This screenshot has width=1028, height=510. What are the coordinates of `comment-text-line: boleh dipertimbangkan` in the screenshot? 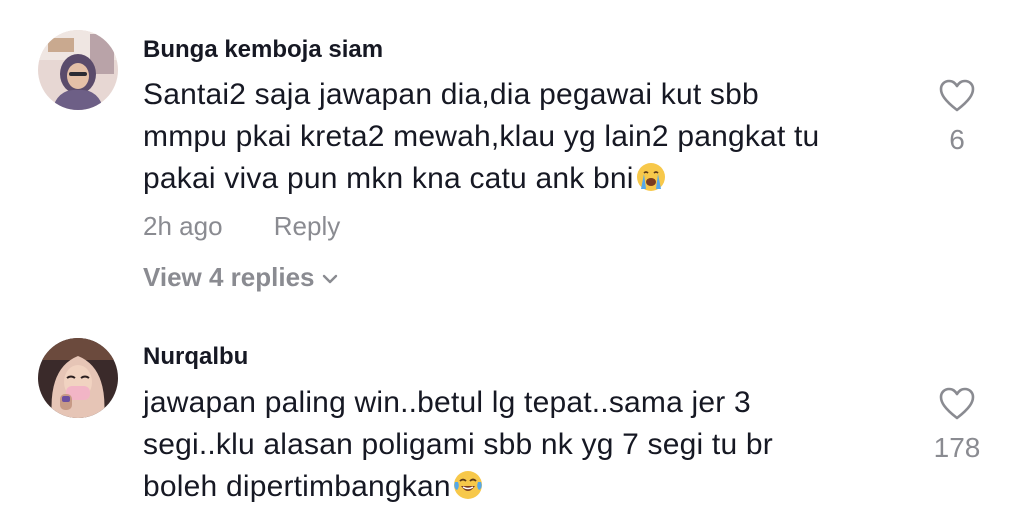 It's located at (523, 487).